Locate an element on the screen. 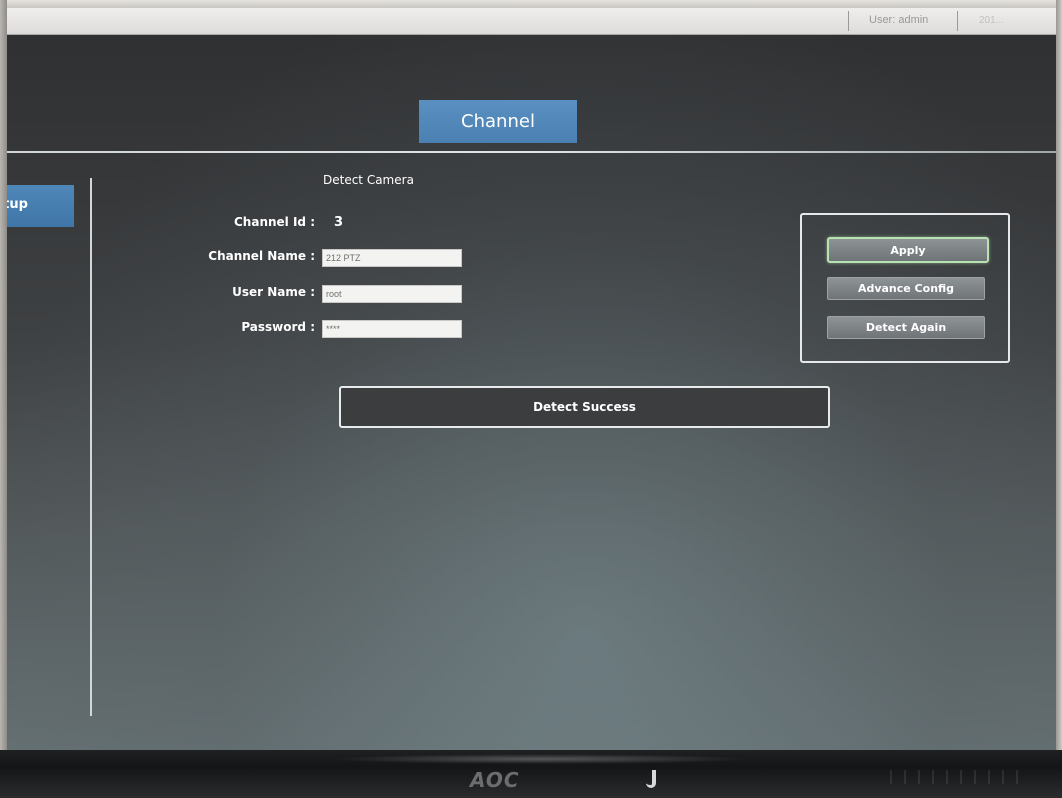  sidebar-divider is located at coordinates (91, 447).